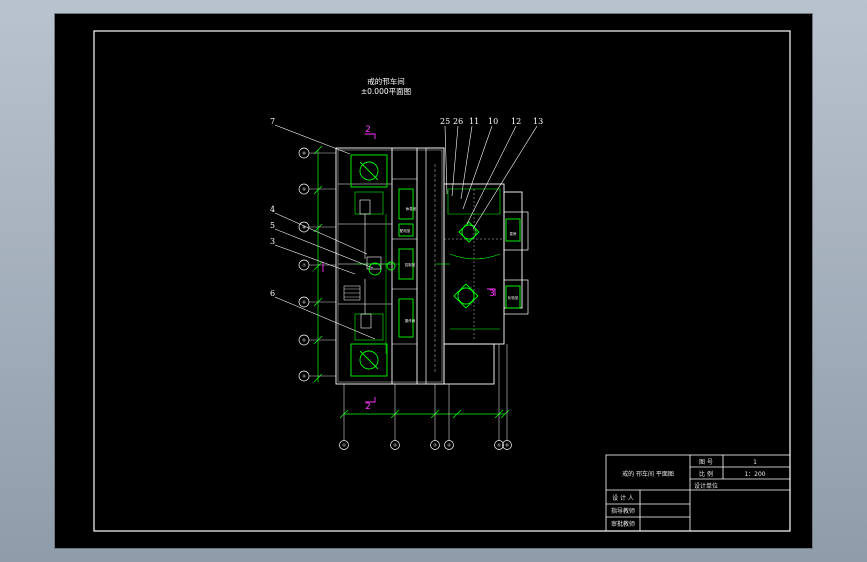 This screenshot has width=867, height=562. What do you see at coordinates (411, 208) in the screenshot?
I see `room-label-1: 休息室` at bounding box center [411, 208].